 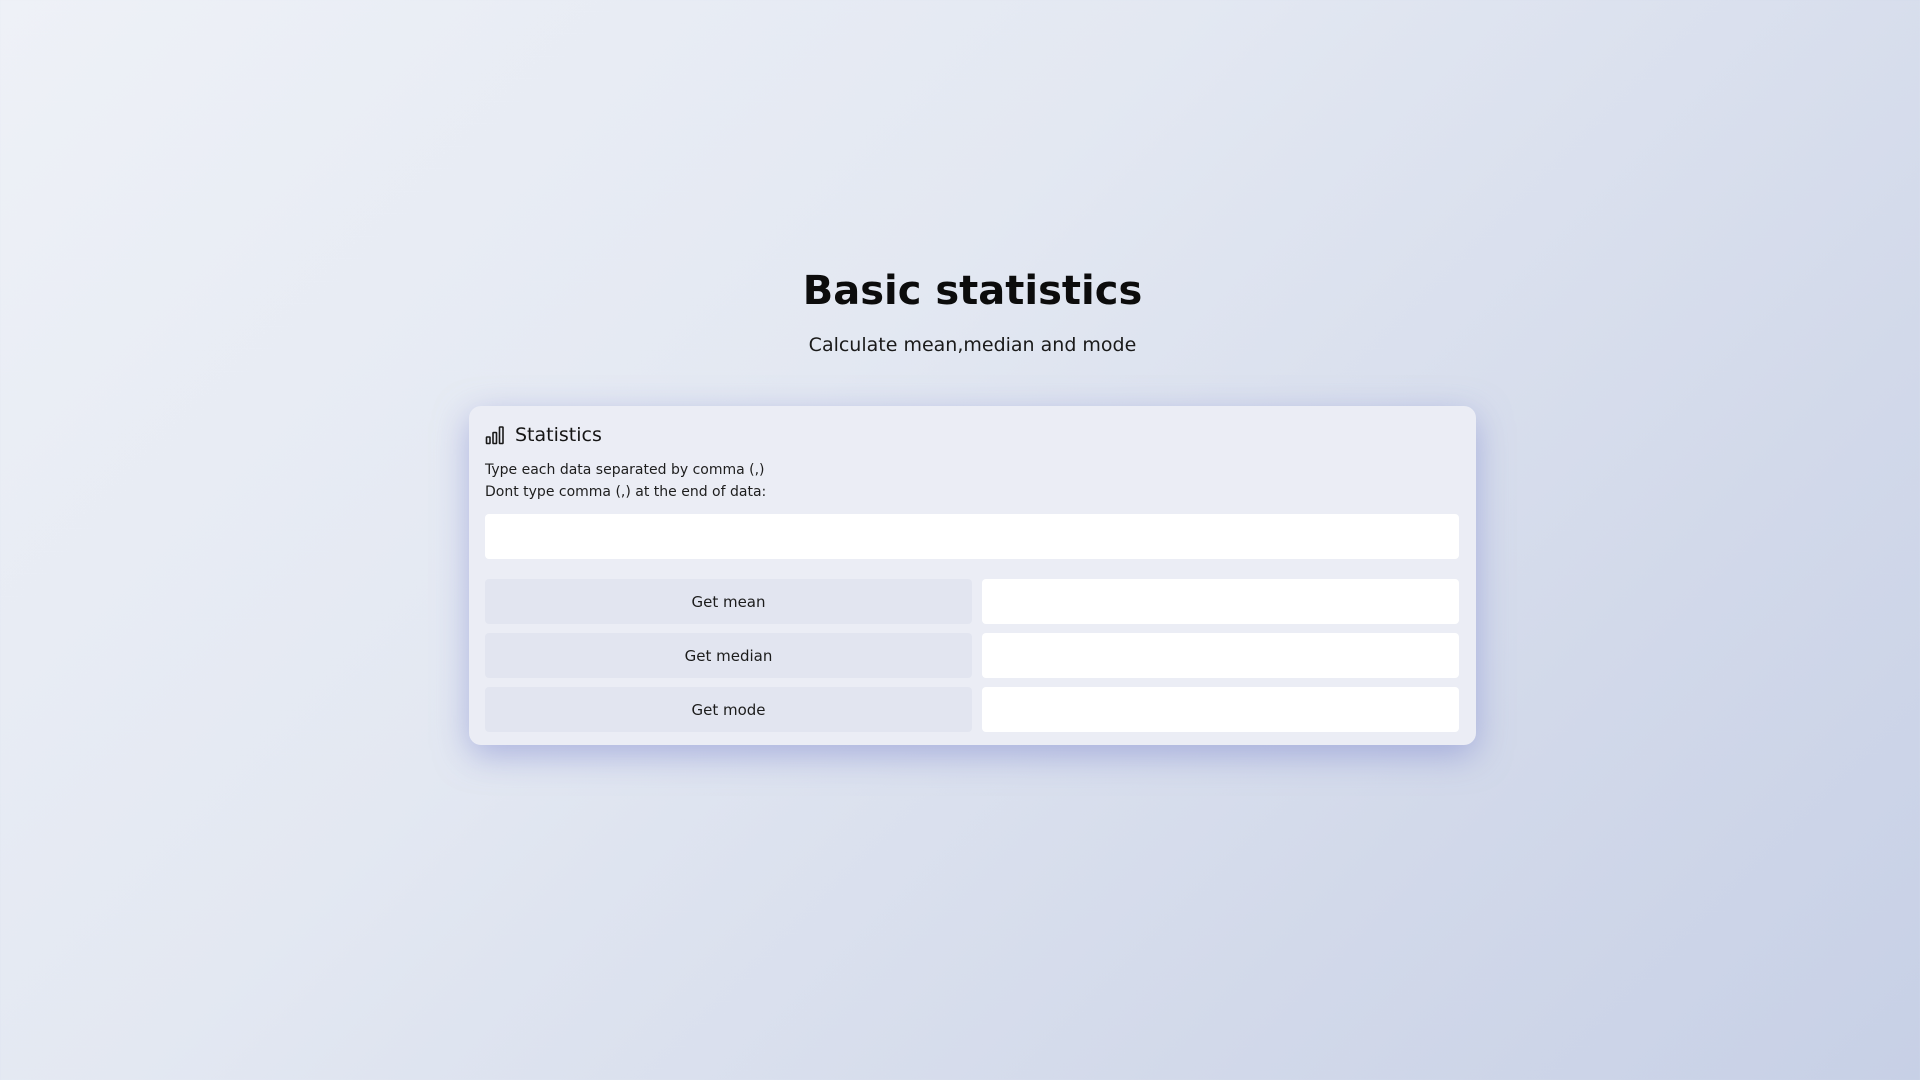 What do you see at coordinates (1220, 655) in the screenshot?
I see `median-result-field` at bounding box center [1220, 655].